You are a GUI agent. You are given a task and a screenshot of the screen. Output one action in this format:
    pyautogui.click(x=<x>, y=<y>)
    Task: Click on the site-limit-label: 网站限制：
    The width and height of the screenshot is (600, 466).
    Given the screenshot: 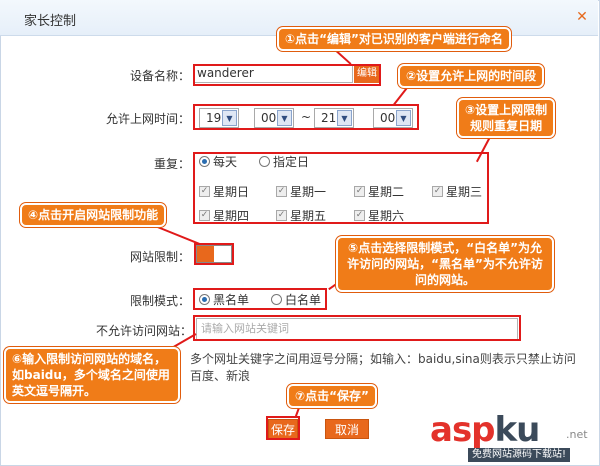 What is the action you would take?
    pyautogui.click(x=159, y=257)
    